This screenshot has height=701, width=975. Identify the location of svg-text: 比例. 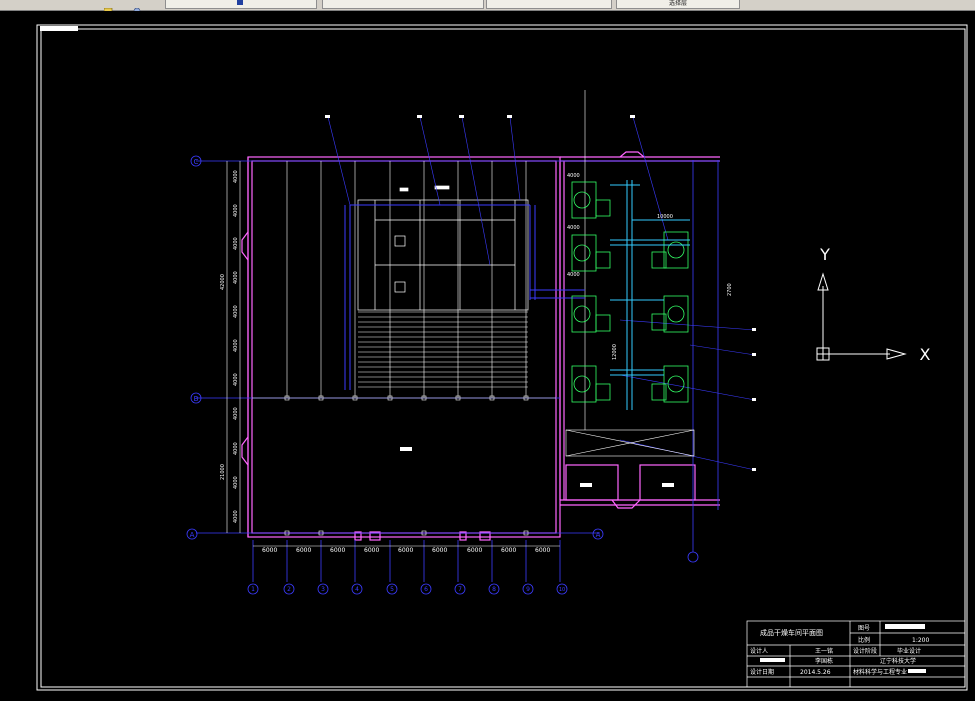
(864, 640).